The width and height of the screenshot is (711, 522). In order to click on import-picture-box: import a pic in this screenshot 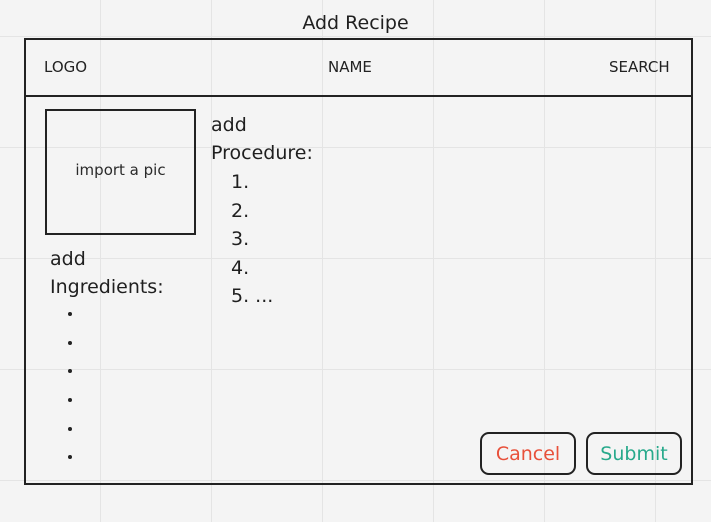, I will do `click(120, 172)`.